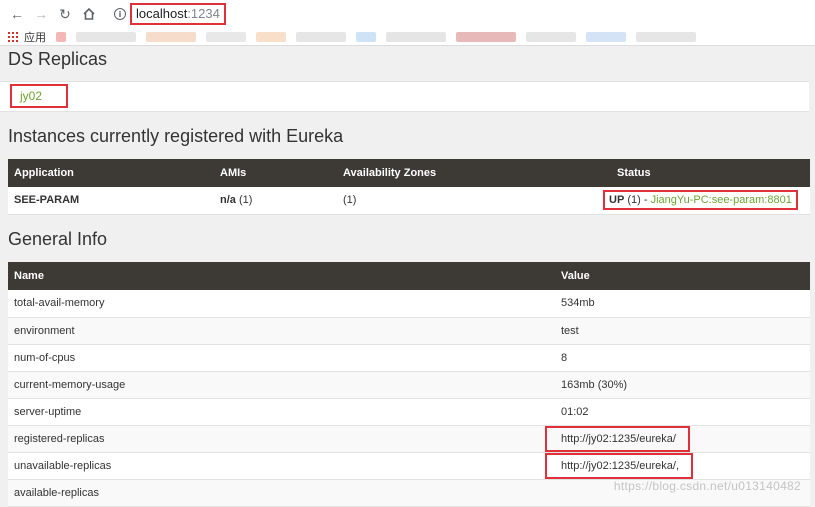 This screenshot has height=507, width=815. I want to click on info-value: 01:02, so click(682, 411).